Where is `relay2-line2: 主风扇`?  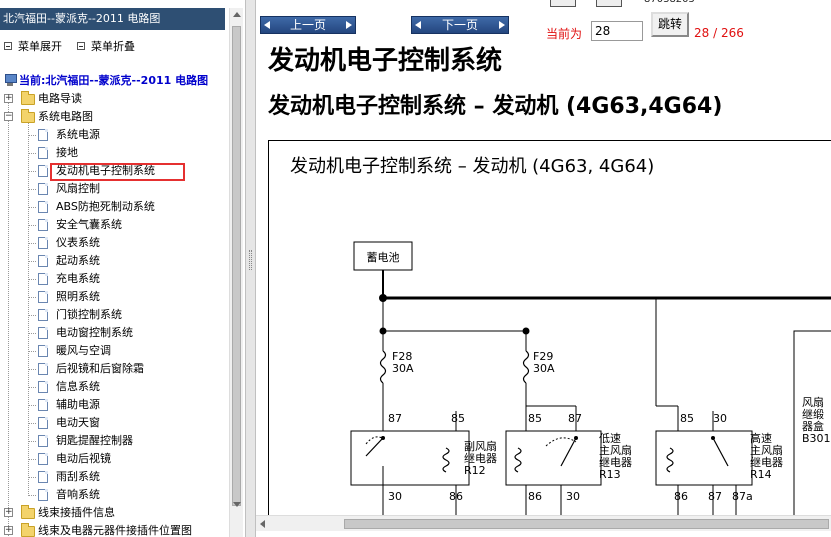 relay2-line2: 主风扇 is located at coordinates (615, 450).